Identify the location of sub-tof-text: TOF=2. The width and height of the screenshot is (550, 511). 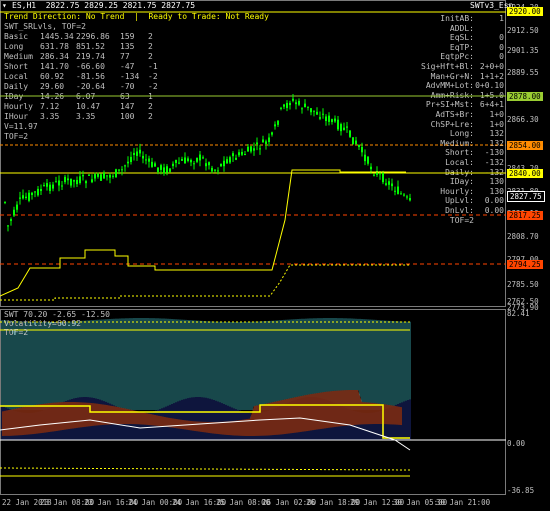
(16, 332).